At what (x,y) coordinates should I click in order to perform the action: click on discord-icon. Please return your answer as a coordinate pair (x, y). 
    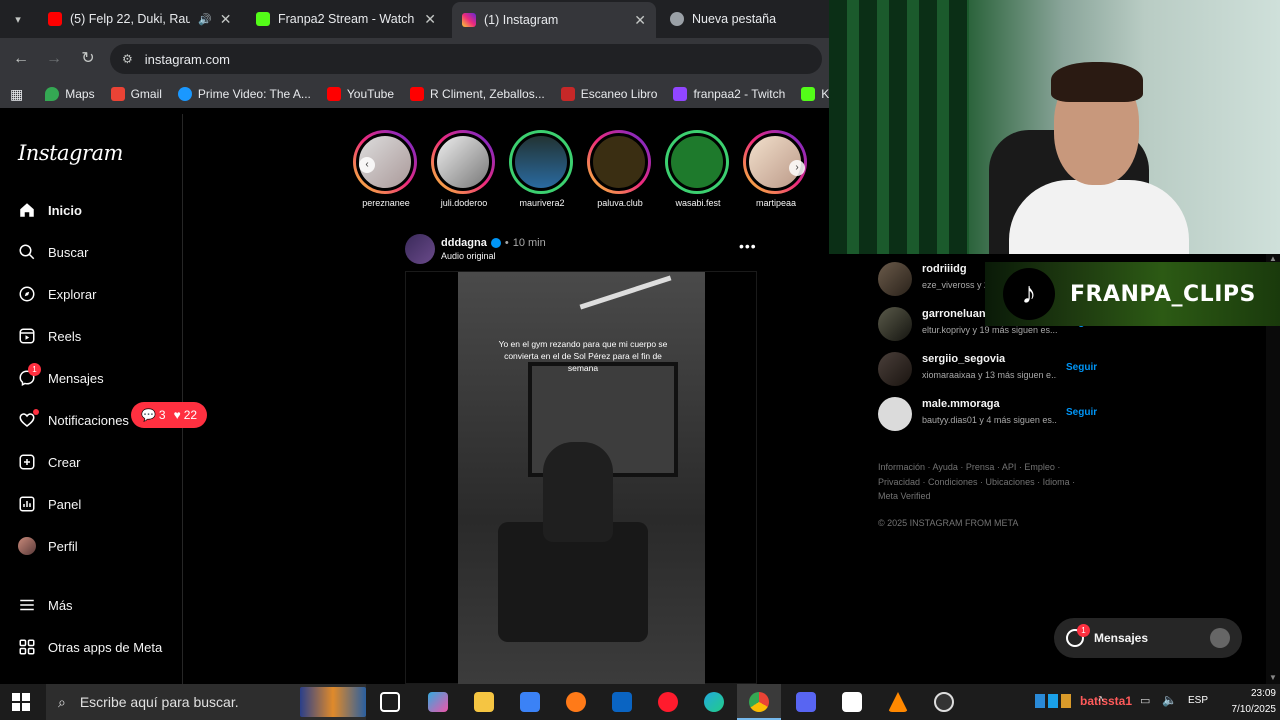
    Looking at the image, I should click on (806, 702).